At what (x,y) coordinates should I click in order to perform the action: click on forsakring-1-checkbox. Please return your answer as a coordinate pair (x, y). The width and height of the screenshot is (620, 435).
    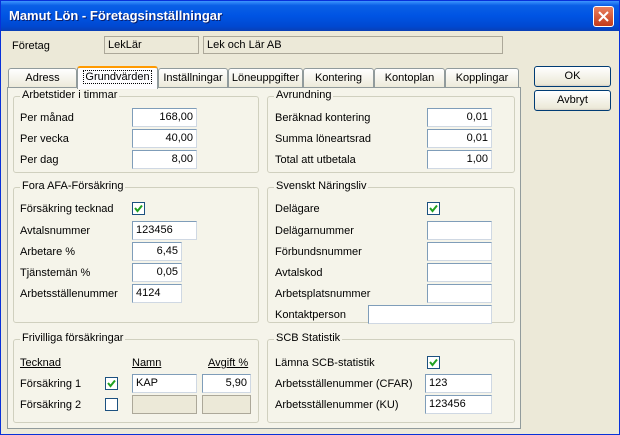
    Looking at the image, I should click on (111, 383).